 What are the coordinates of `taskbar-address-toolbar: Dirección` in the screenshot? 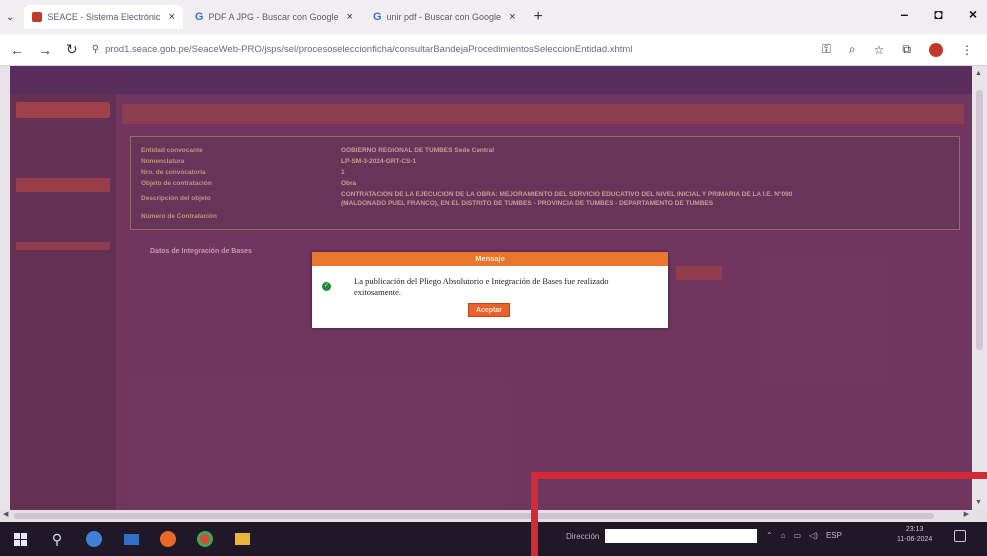 It's located at (662, 536).